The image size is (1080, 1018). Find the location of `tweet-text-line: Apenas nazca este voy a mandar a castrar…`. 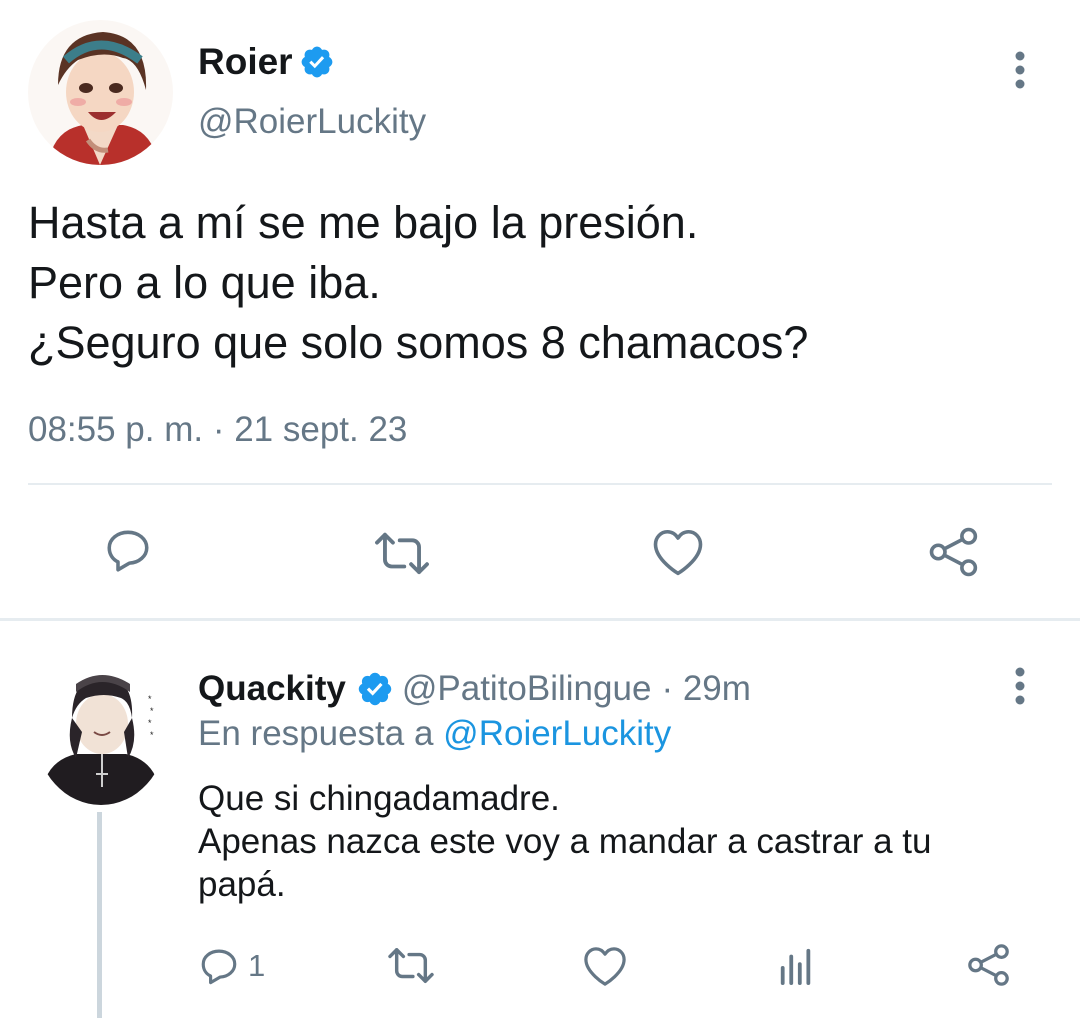

tweet-text-line: Apenas nazca este voy a mandar a castrar… is located at coordinates (565, 841).